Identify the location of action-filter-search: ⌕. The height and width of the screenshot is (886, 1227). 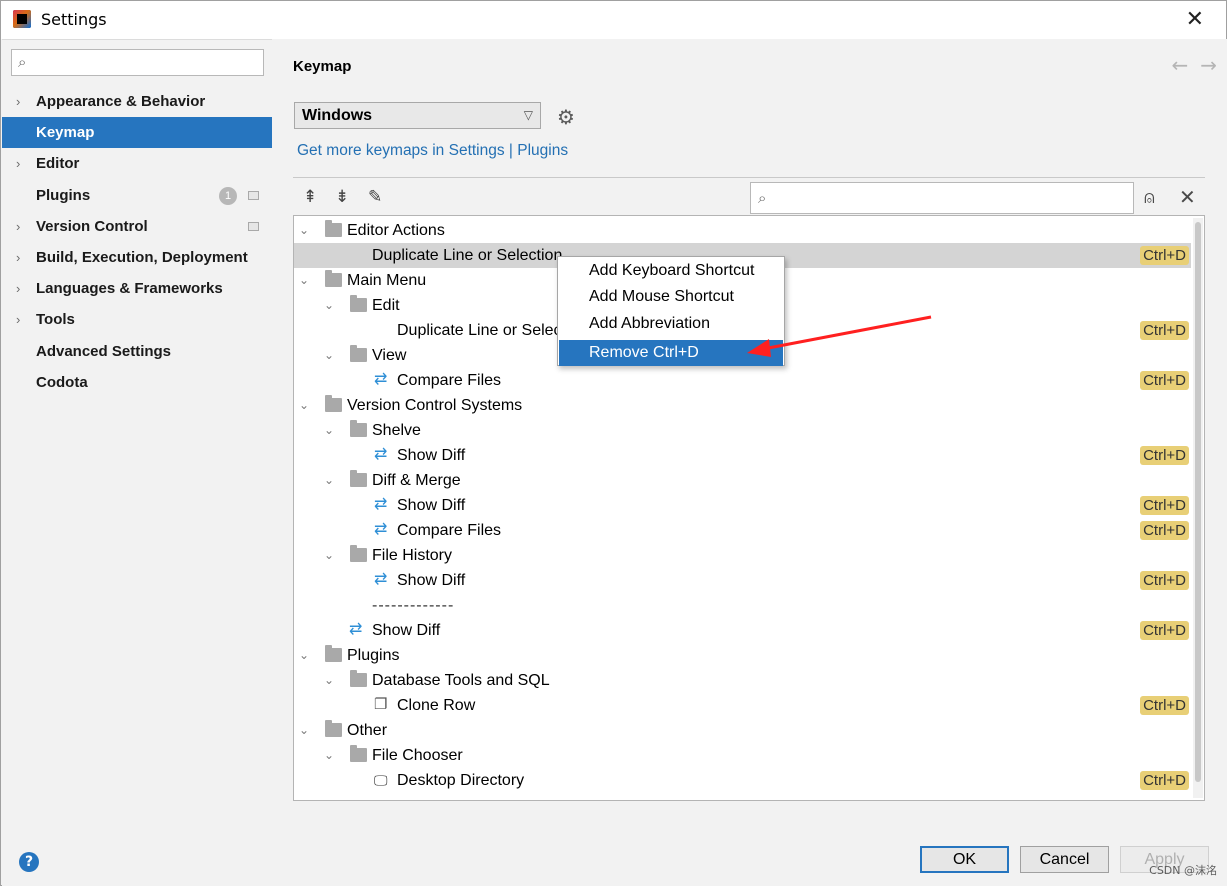
(942, 198).